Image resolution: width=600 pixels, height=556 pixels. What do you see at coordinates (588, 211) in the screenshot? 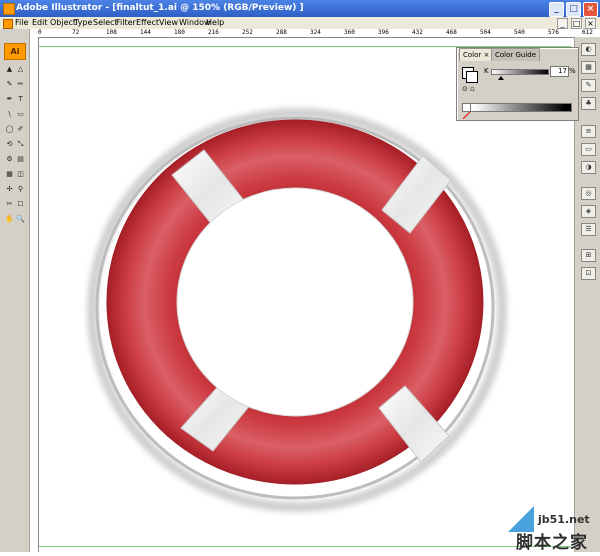
I see `graphic-styles-panel-icon: ◈` at bounding box center [588, 211].